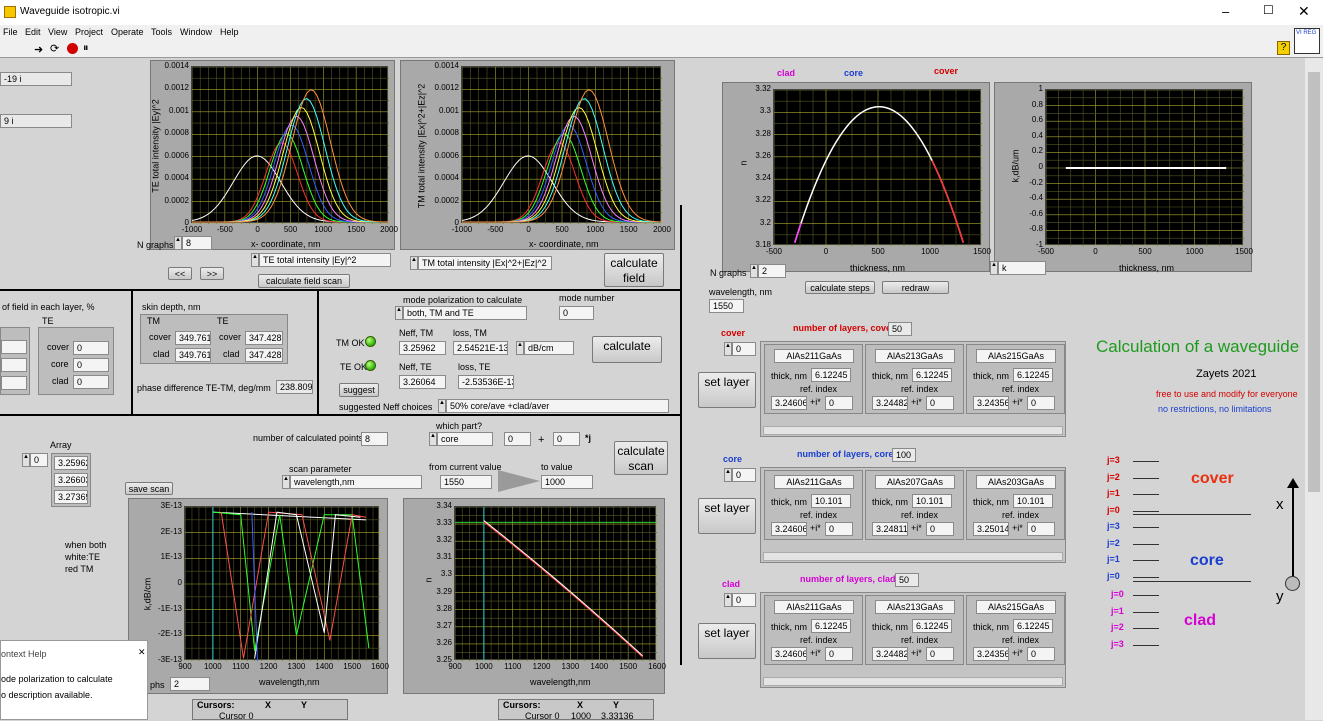 This screenshot has height=721, width=1323. What do you see at coordinates (39, 460) in the screenshot?
I see `array-index: 0` at bounding box center [39, 460].